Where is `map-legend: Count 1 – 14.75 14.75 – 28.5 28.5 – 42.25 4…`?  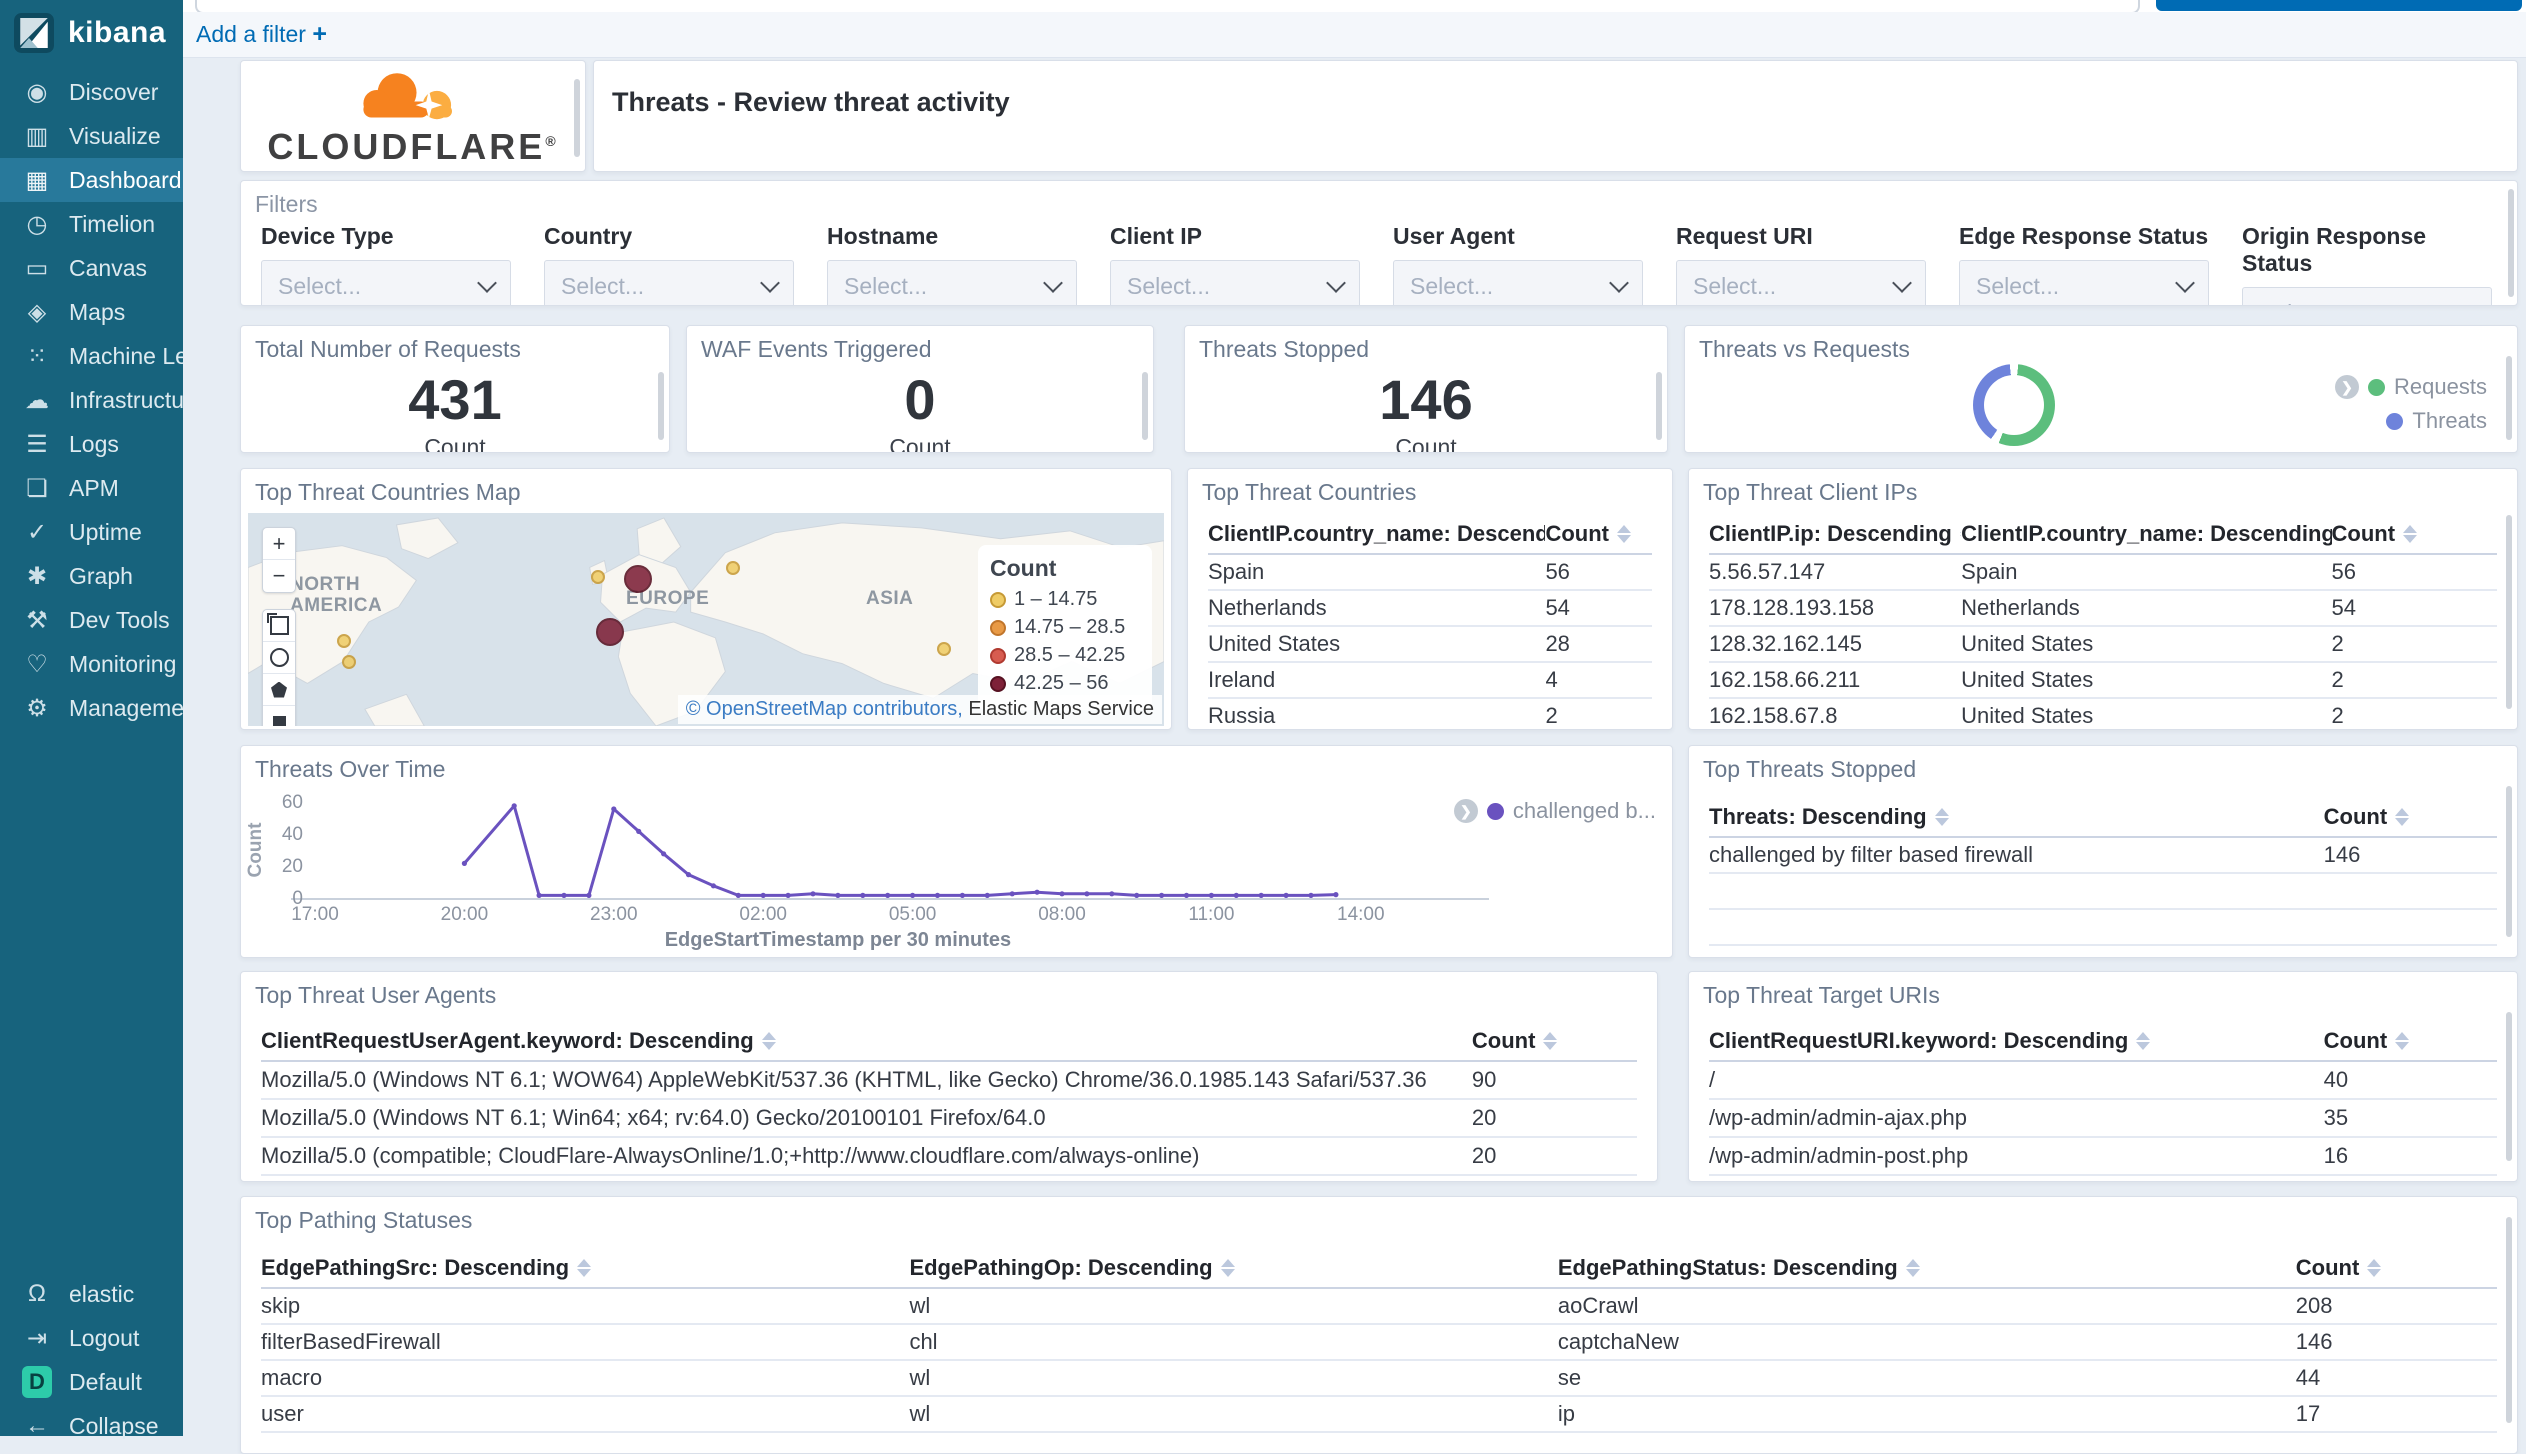 map-legend: Count 1 – 14.75 14.75 – 28.5 28.5 – 42.25 4… is located at coordinates (1065, 627).